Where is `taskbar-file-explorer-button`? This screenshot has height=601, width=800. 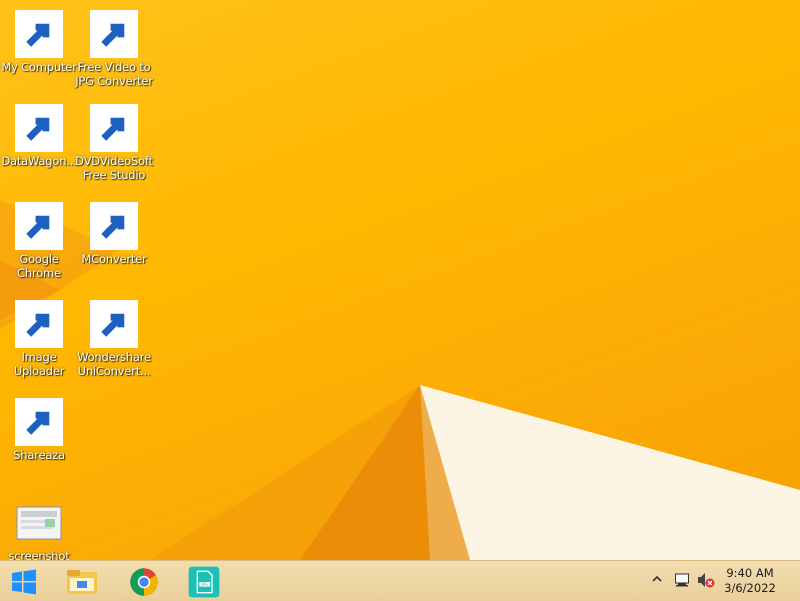 taskbar-file-explorer-button is located at coordinates (82, 582).